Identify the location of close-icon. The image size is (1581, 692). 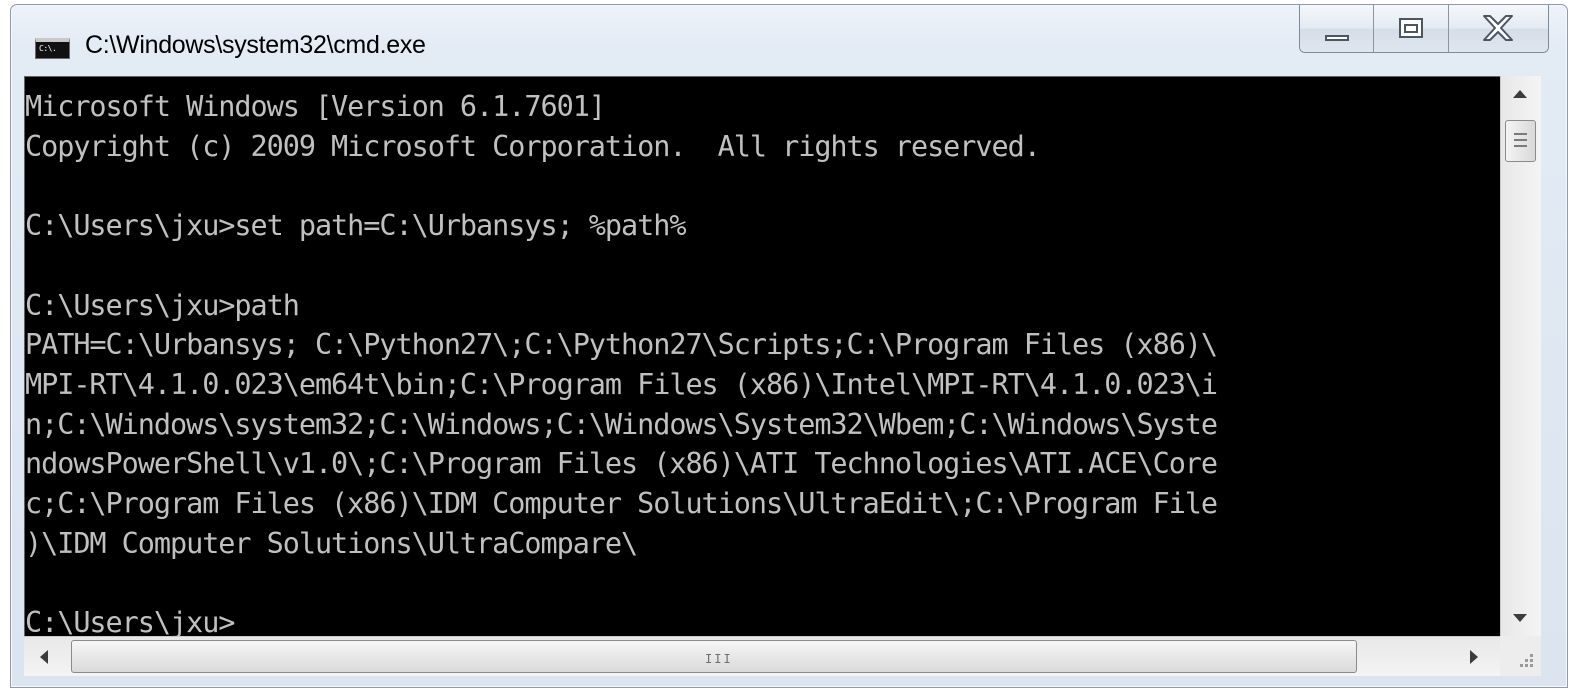
(1498, 28).